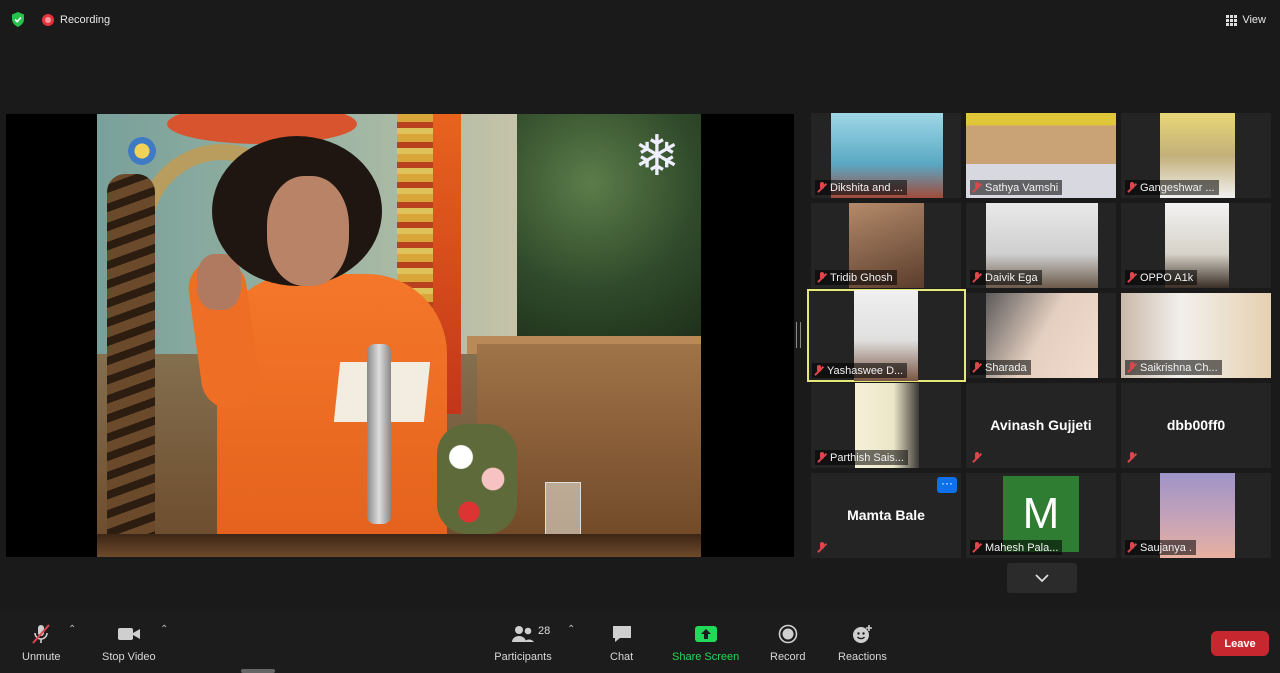 This screenshot has width=1280, height=673. I want to click on audio-options-caret-icon: ⌃, so click(73, 630).